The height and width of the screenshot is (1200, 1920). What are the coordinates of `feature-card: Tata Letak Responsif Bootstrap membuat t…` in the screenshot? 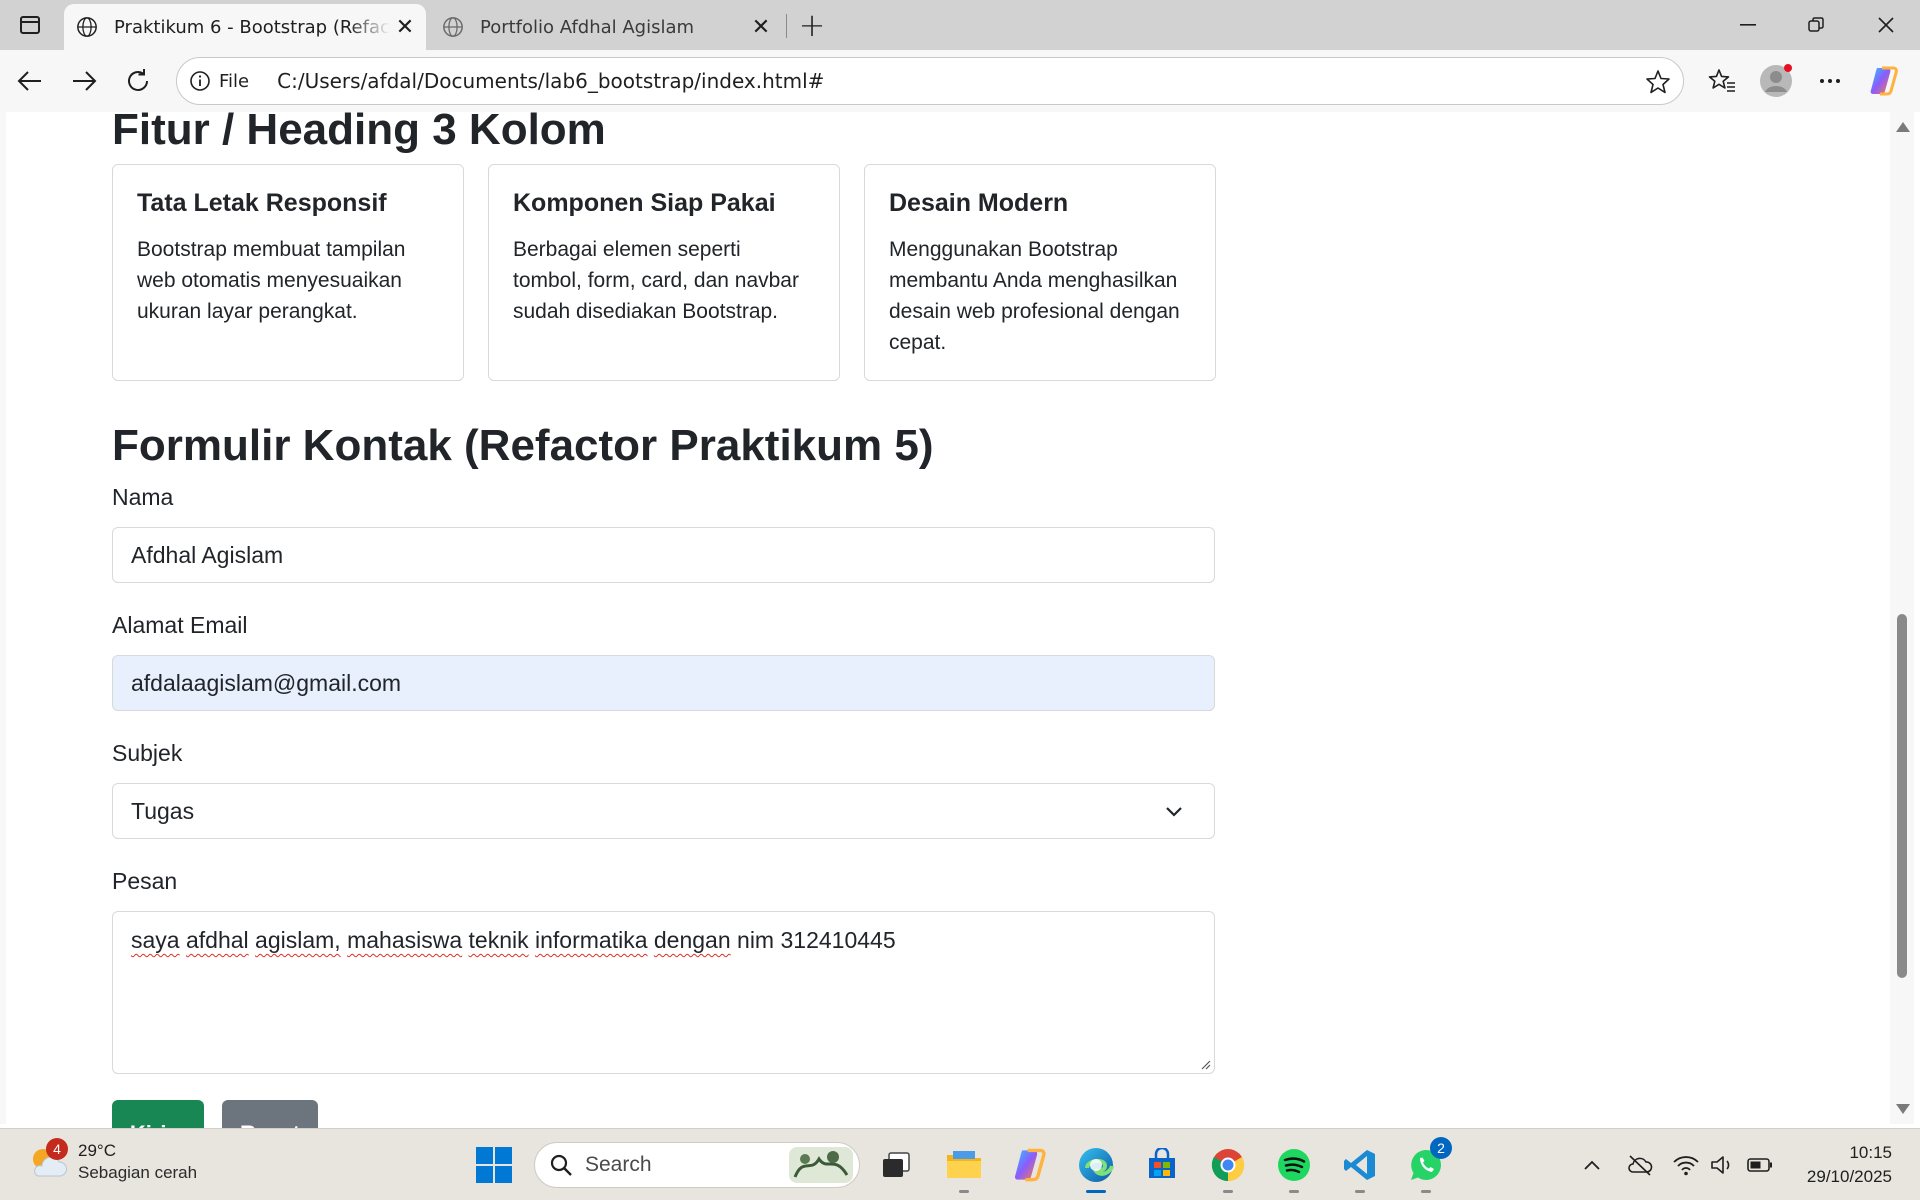 It's located at (288, 272).